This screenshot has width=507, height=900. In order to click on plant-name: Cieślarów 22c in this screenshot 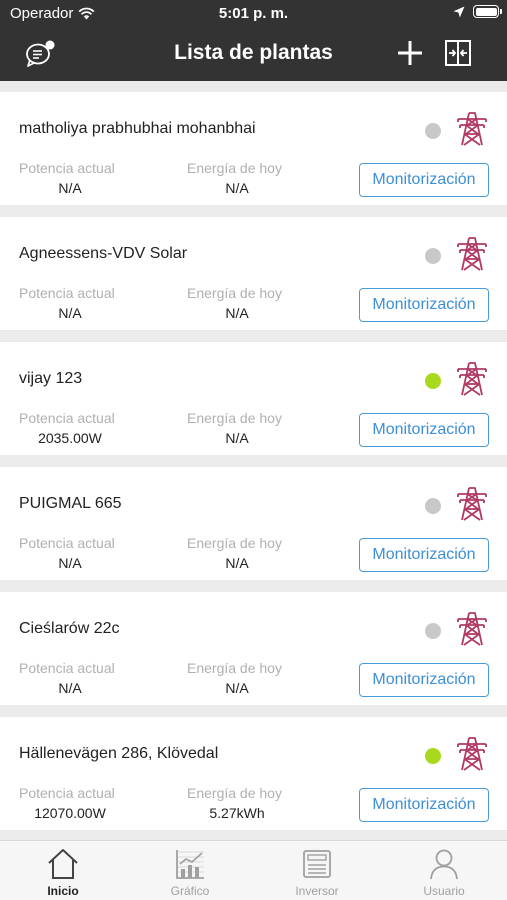, I will do `click(69, 628)`.